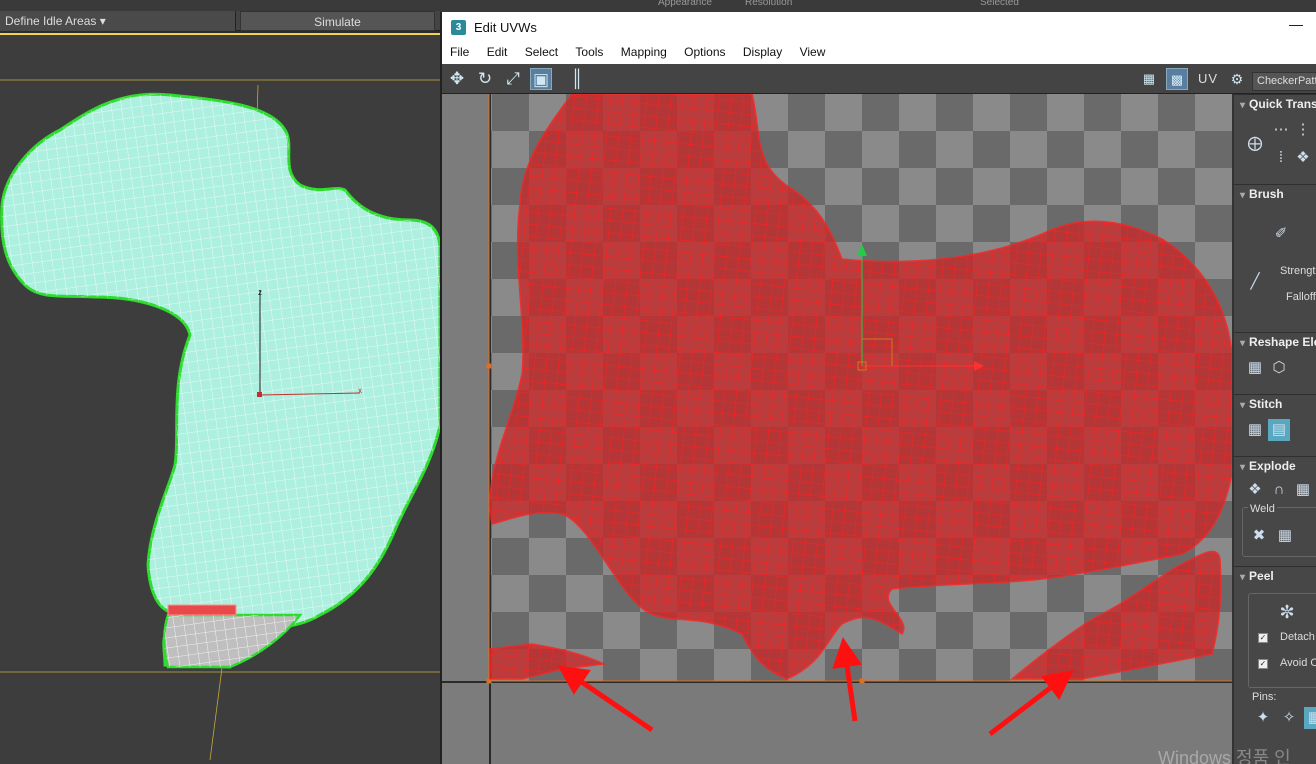  I want to click on stitch-target-icon: ▤, so click(1279, 430).